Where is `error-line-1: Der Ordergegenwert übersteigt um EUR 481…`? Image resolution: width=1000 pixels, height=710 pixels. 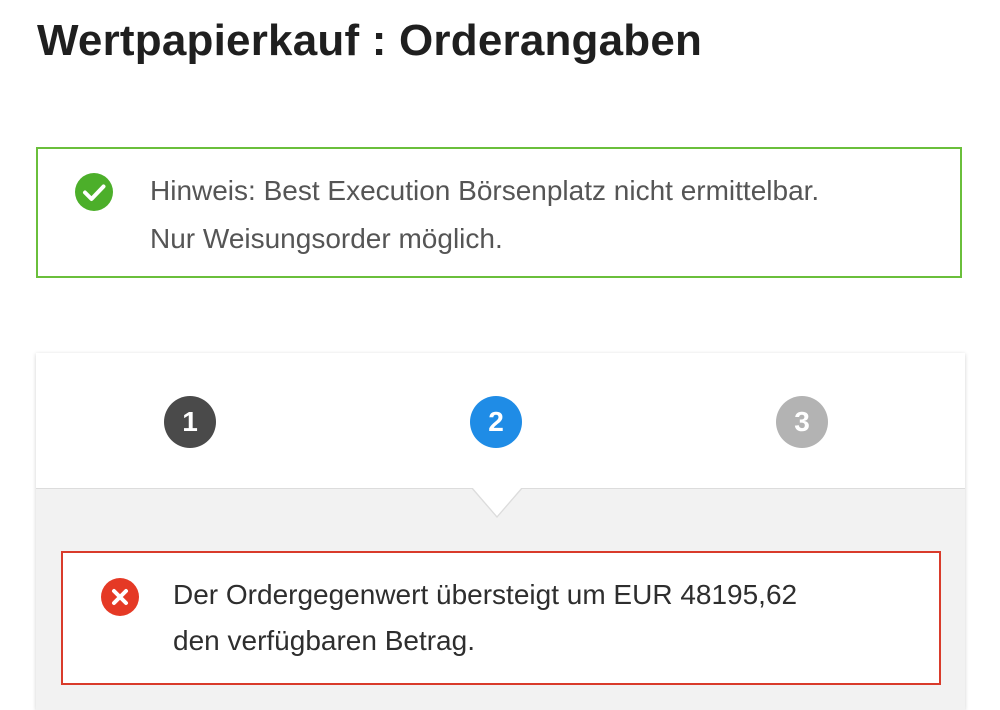
error-line-1: Der Ordergegenwert übersteigt um EUR 481… is located at coordinates (485, 594).